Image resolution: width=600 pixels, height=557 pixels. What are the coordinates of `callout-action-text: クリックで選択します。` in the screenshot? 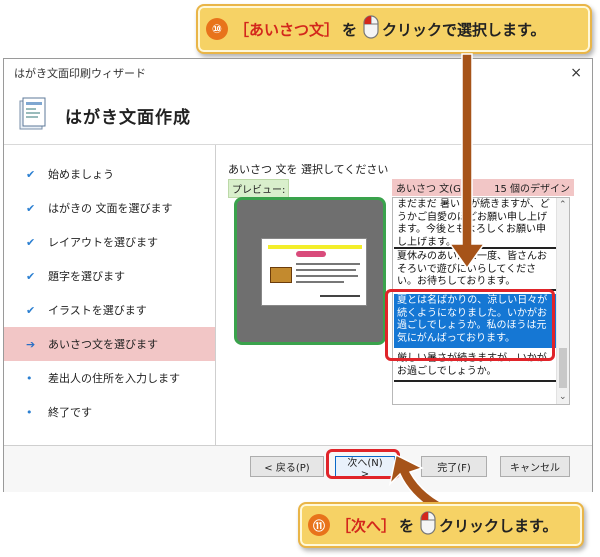 It's located at (464, 29).